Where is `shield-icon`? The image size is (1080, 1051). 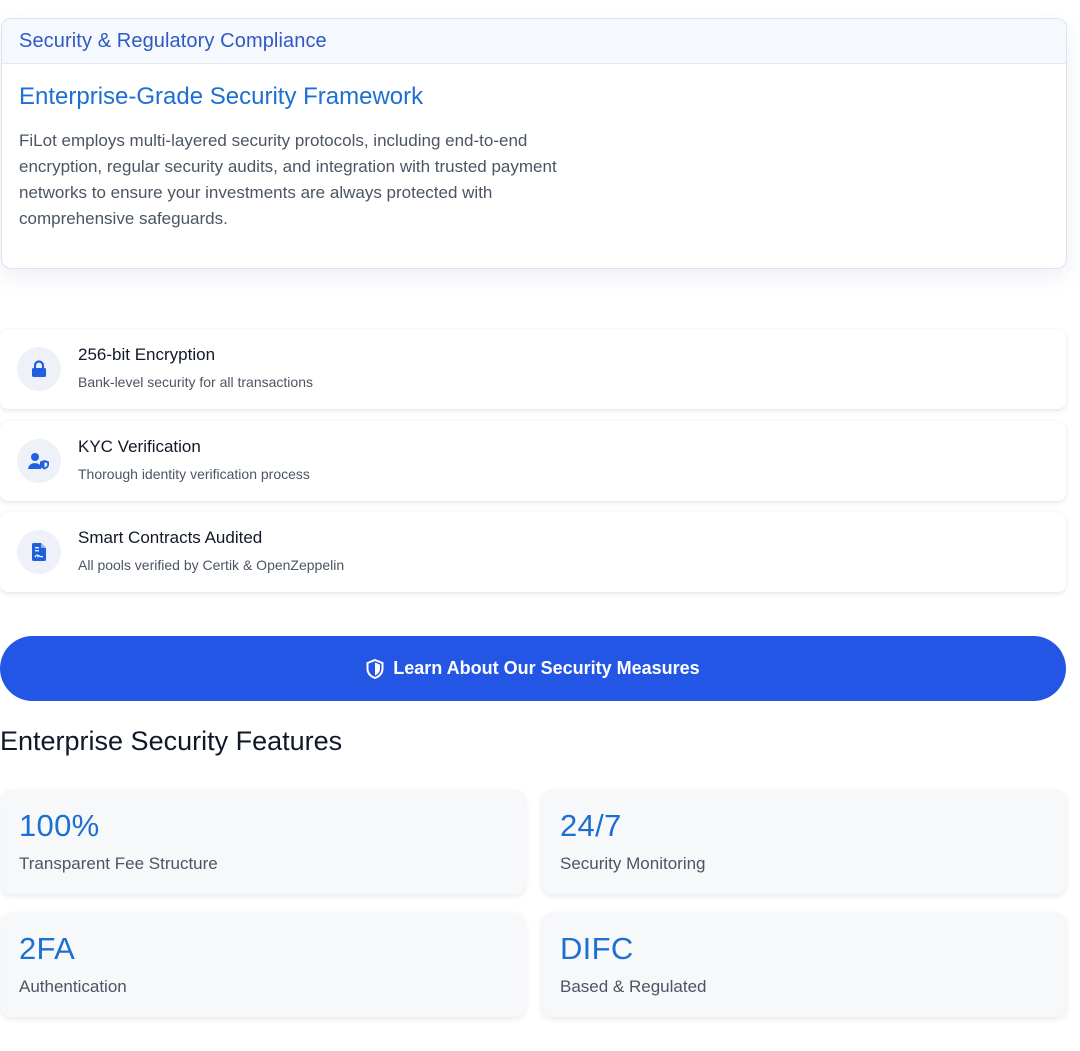 shield-icon is located at coordinates (375, 668).